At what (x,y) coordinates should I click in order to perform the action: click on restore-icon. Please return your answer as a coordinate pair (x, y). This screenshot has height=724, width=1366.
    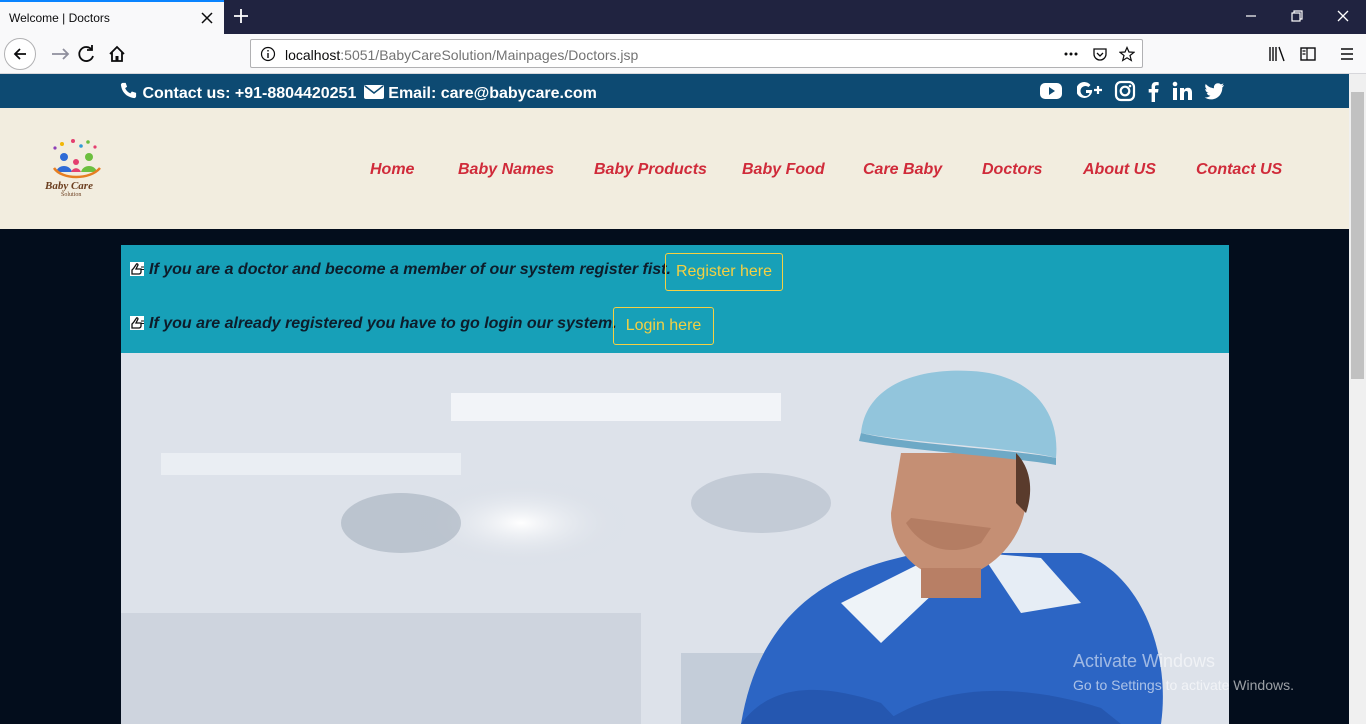
    Looking at the image, I should click on (1297, 16).